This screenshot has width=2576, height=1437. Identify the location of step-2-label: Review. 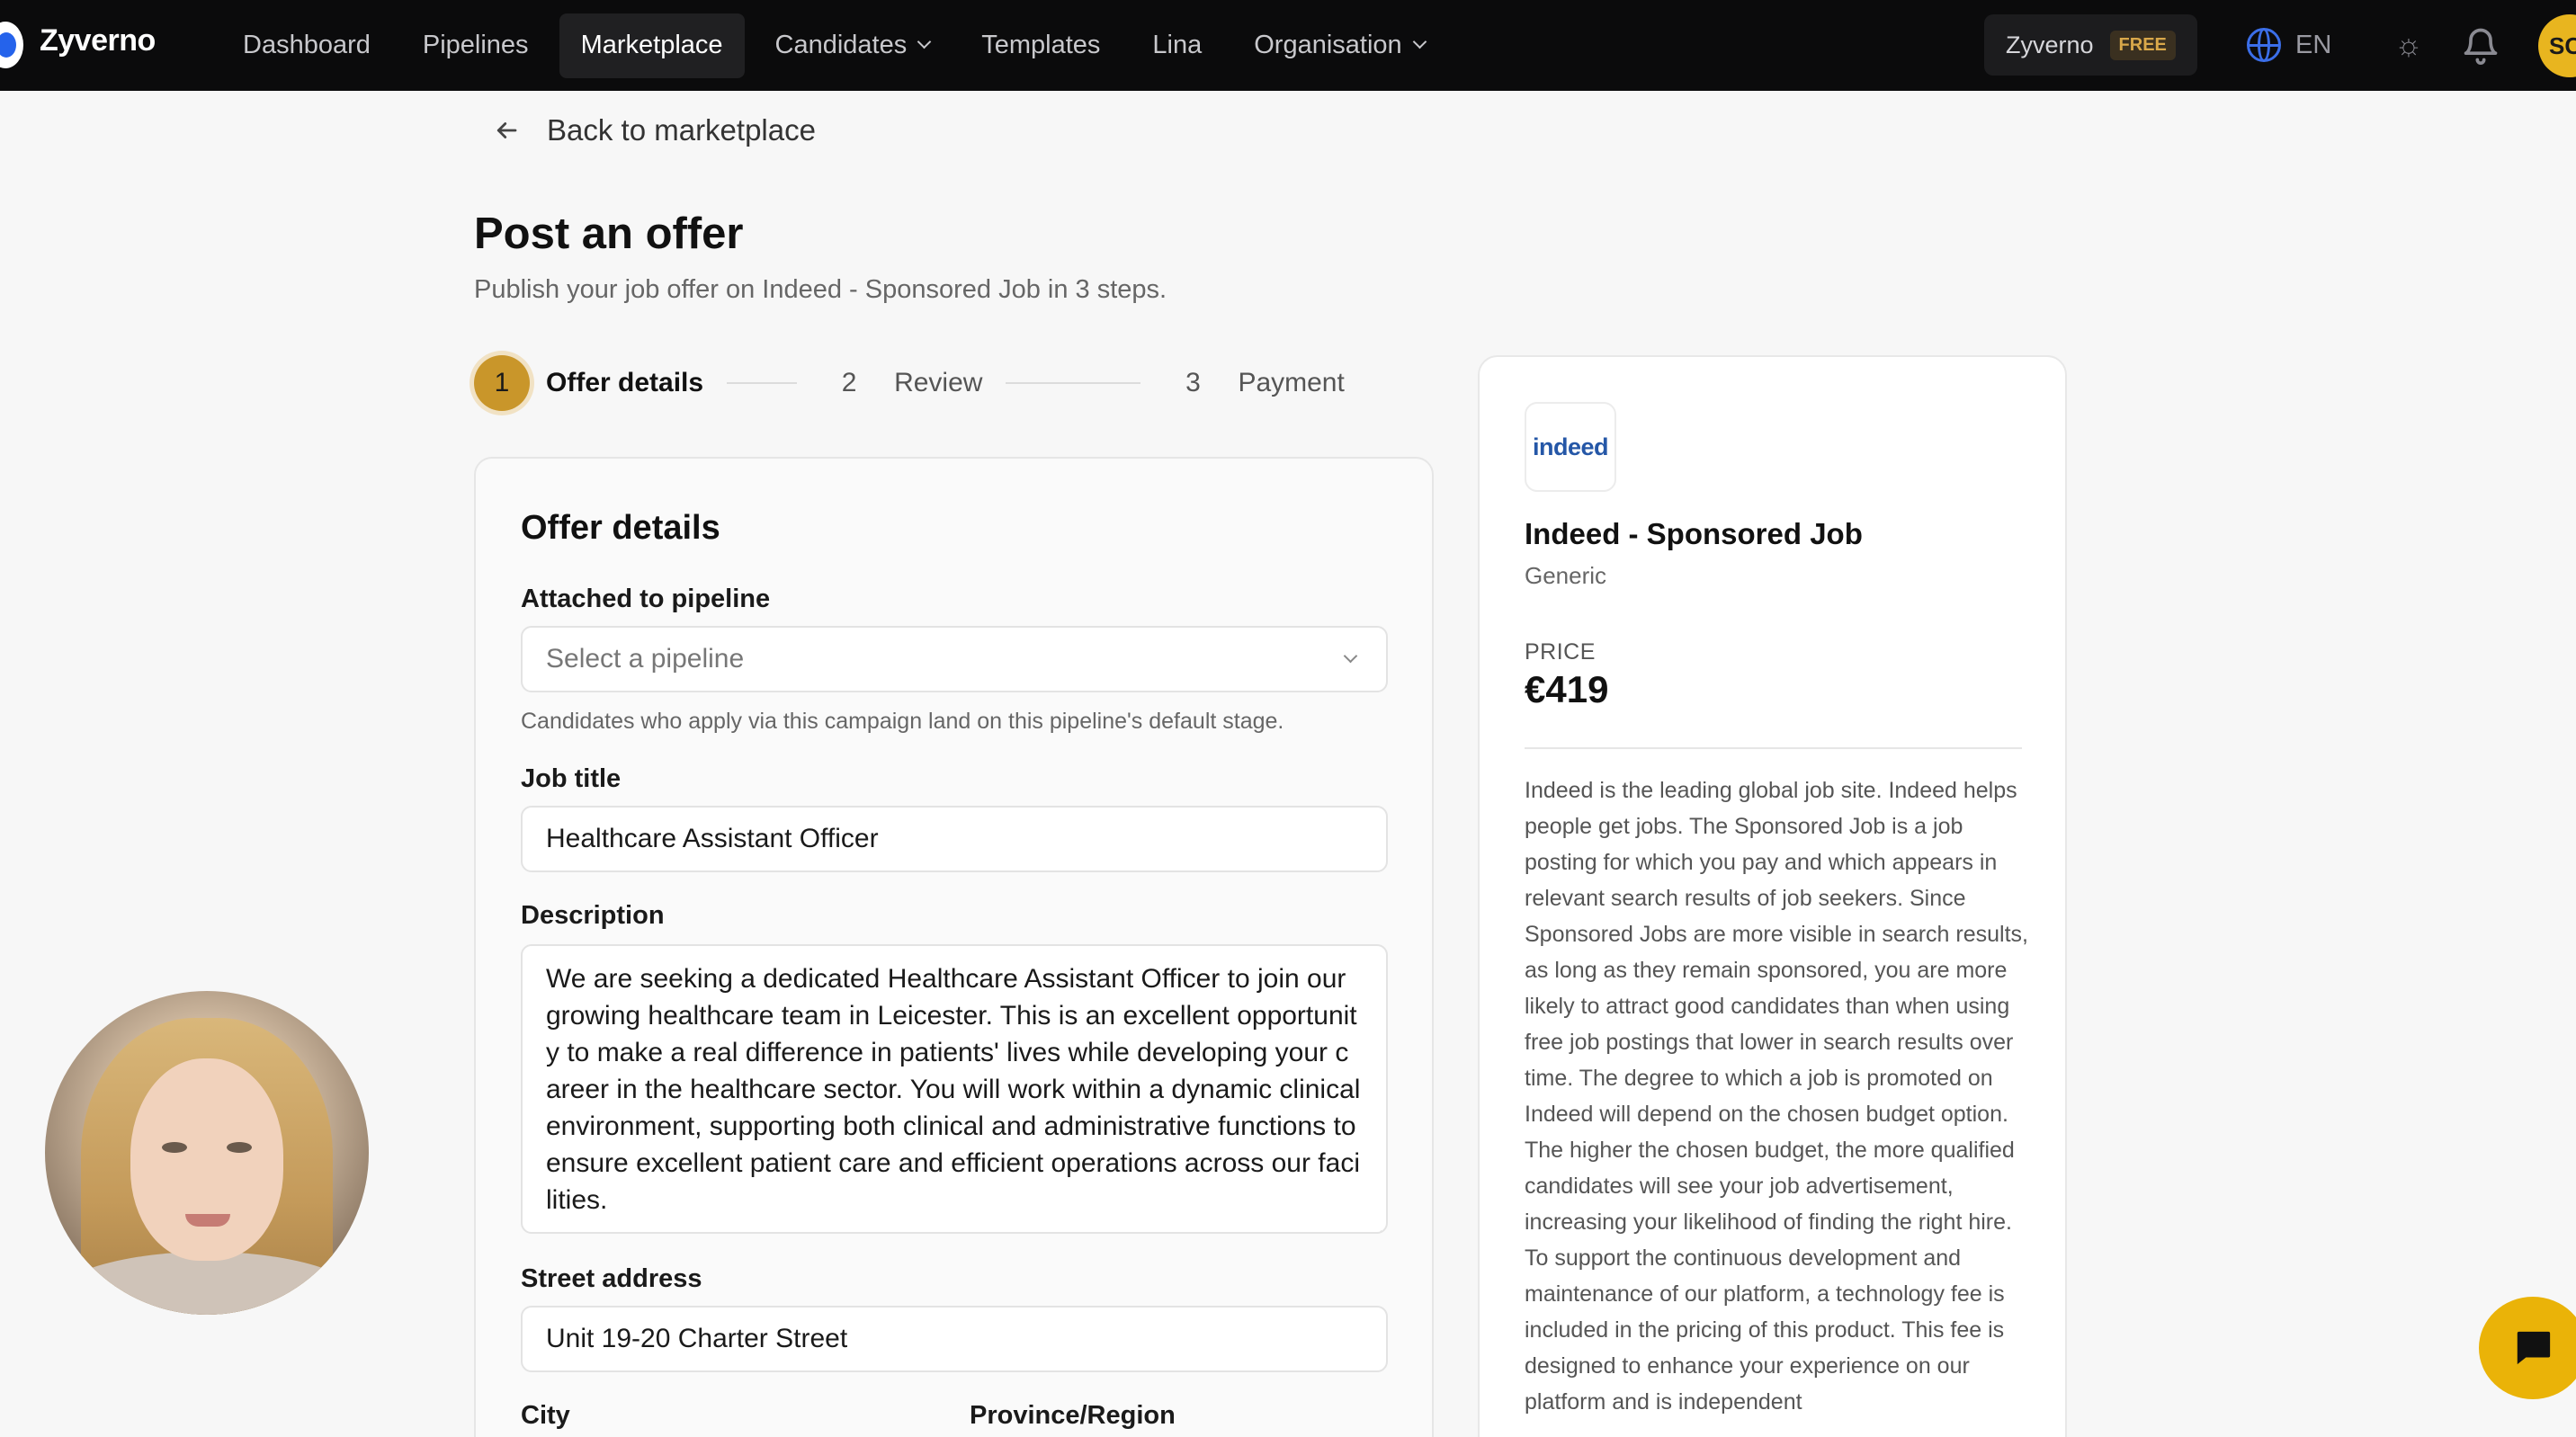
(938, 383).